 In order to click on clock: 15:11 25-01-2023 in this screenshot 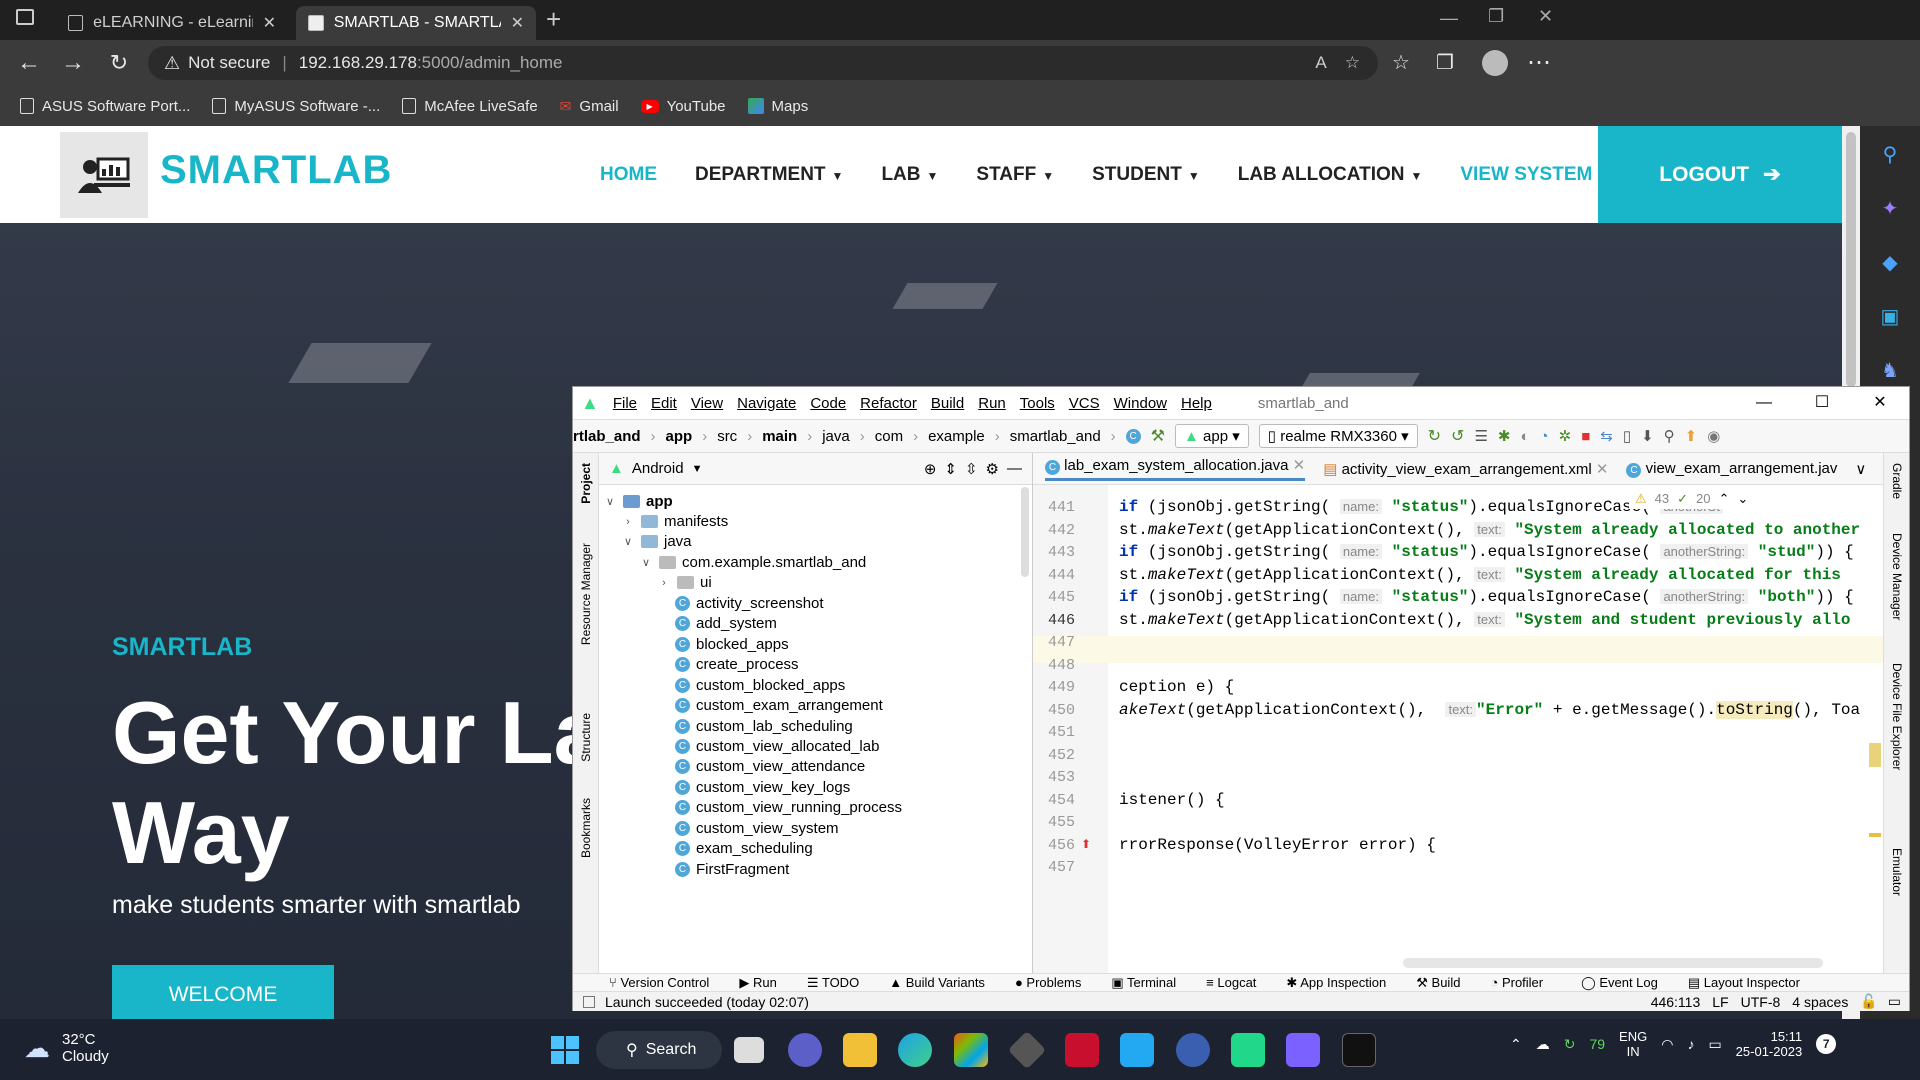, I will do `click(1769, 1044)`.